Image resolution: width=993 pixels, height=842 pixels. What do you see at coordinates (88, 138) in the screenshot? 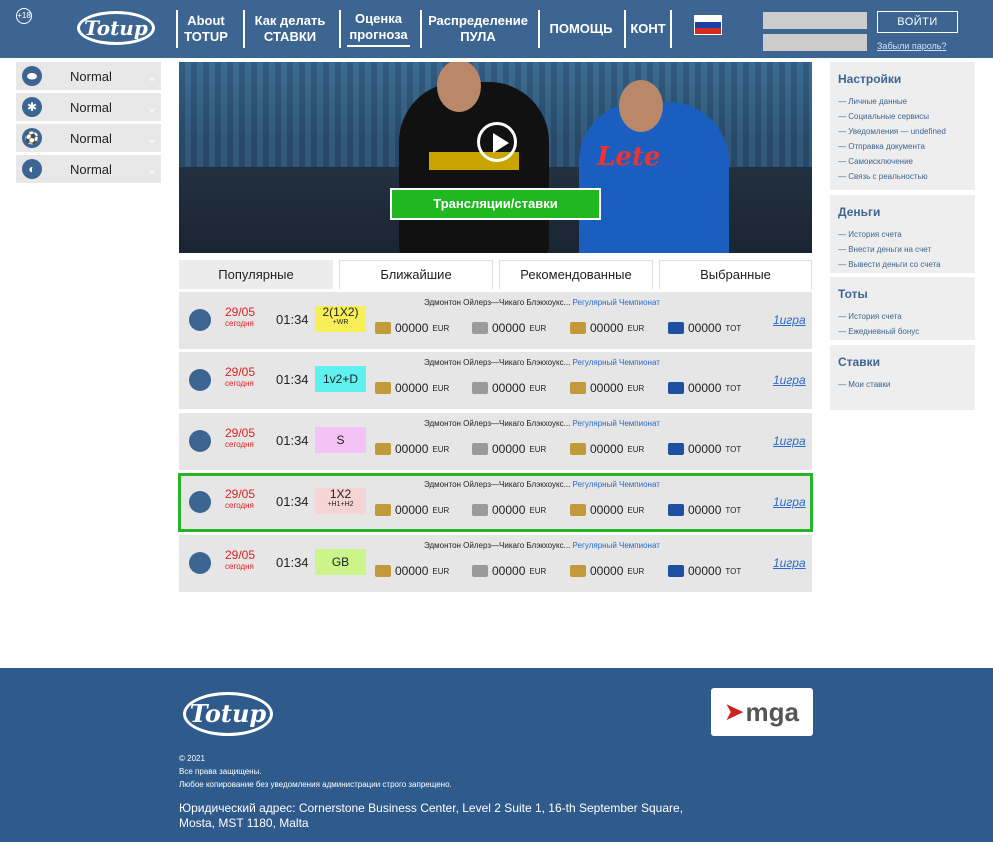
I see `sport-filter-soccer: ⚽ Normal ⌄` at bounding box center [88, 138].